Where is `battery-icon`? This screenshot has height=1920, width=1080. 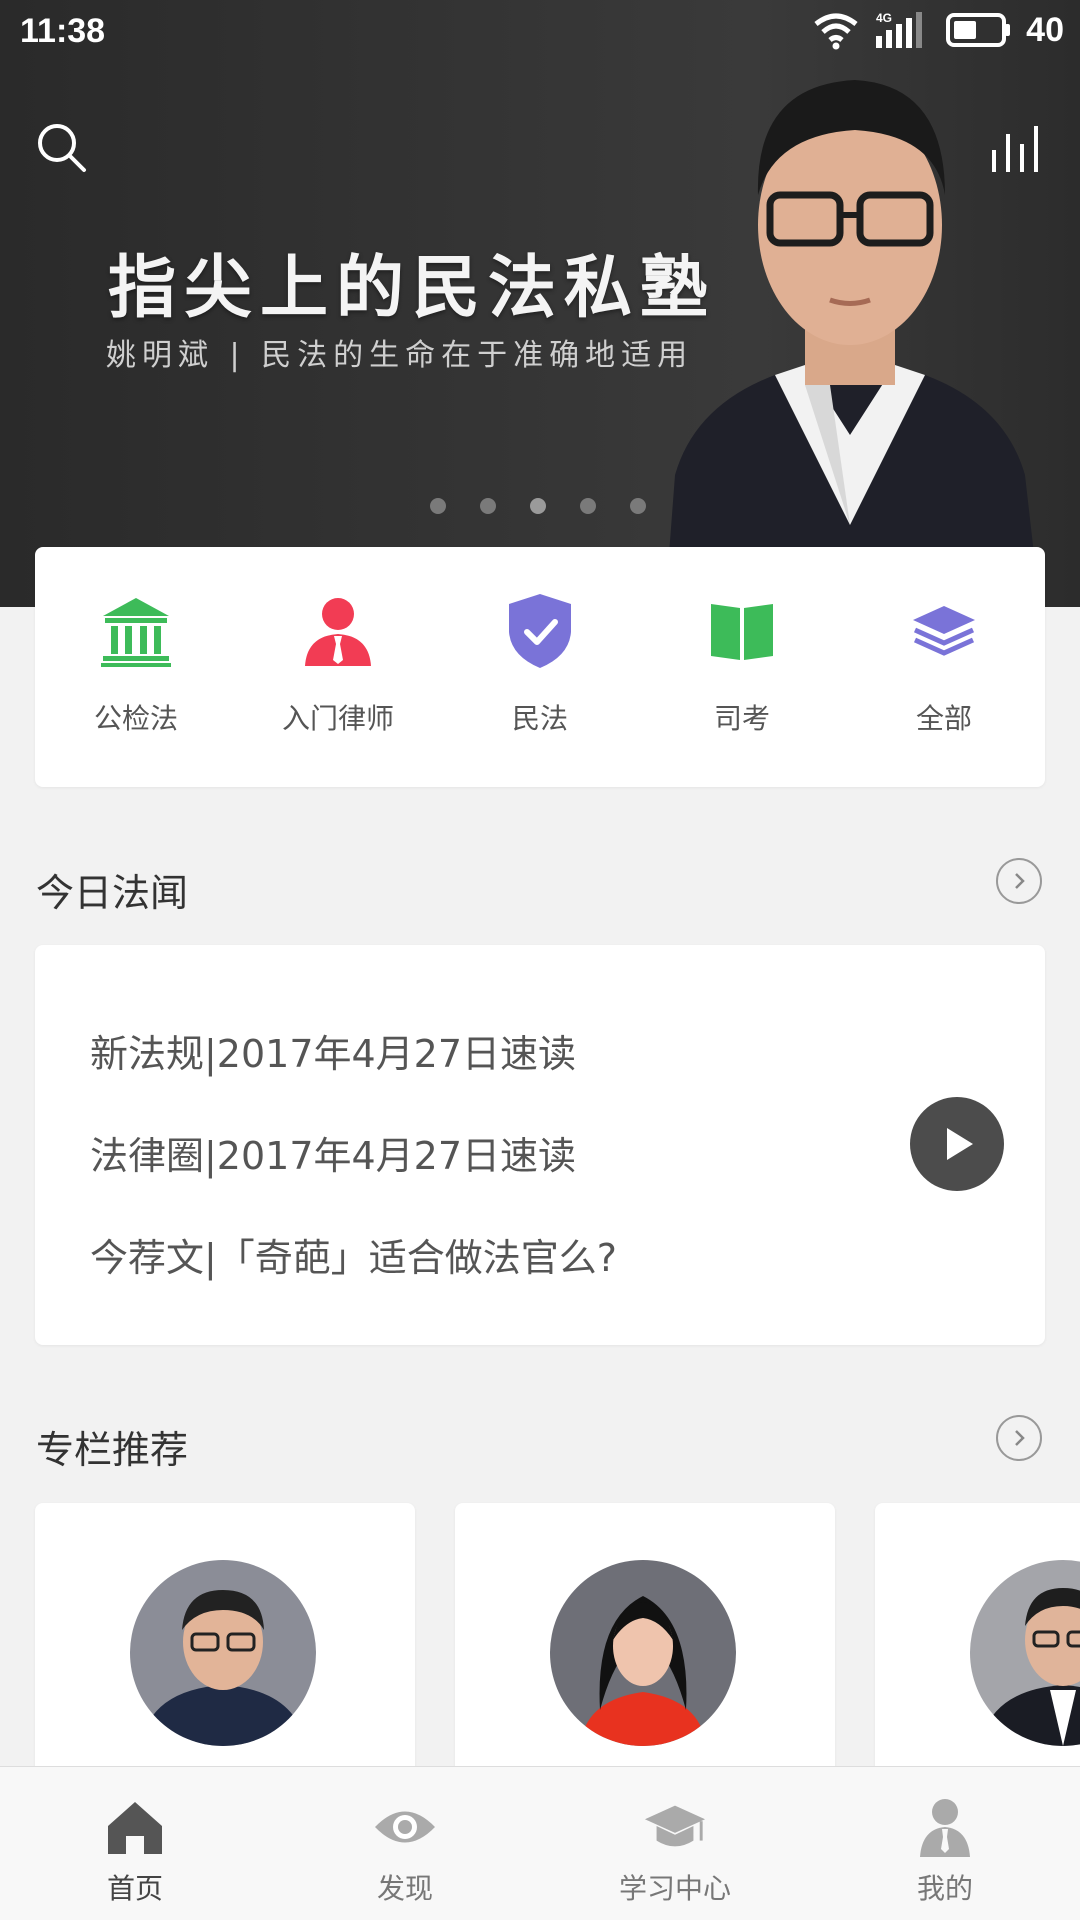 battery-icon is located at coordinates (978, 30).